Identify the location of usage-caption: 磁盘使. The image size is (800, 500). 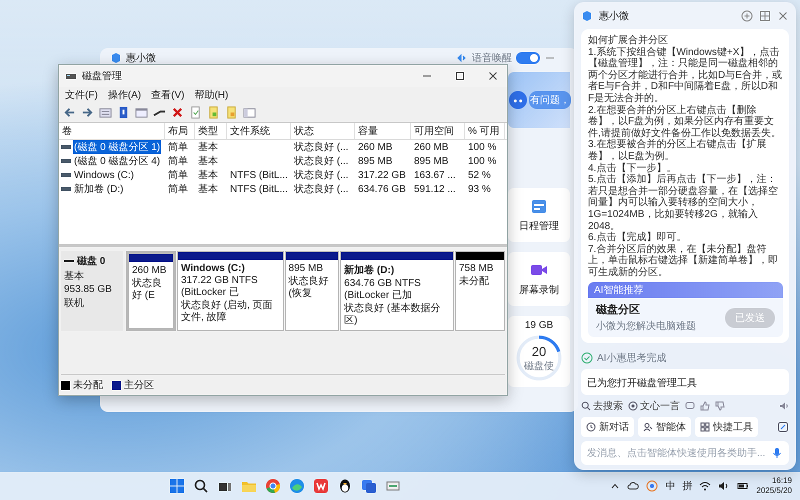
(539, 366).